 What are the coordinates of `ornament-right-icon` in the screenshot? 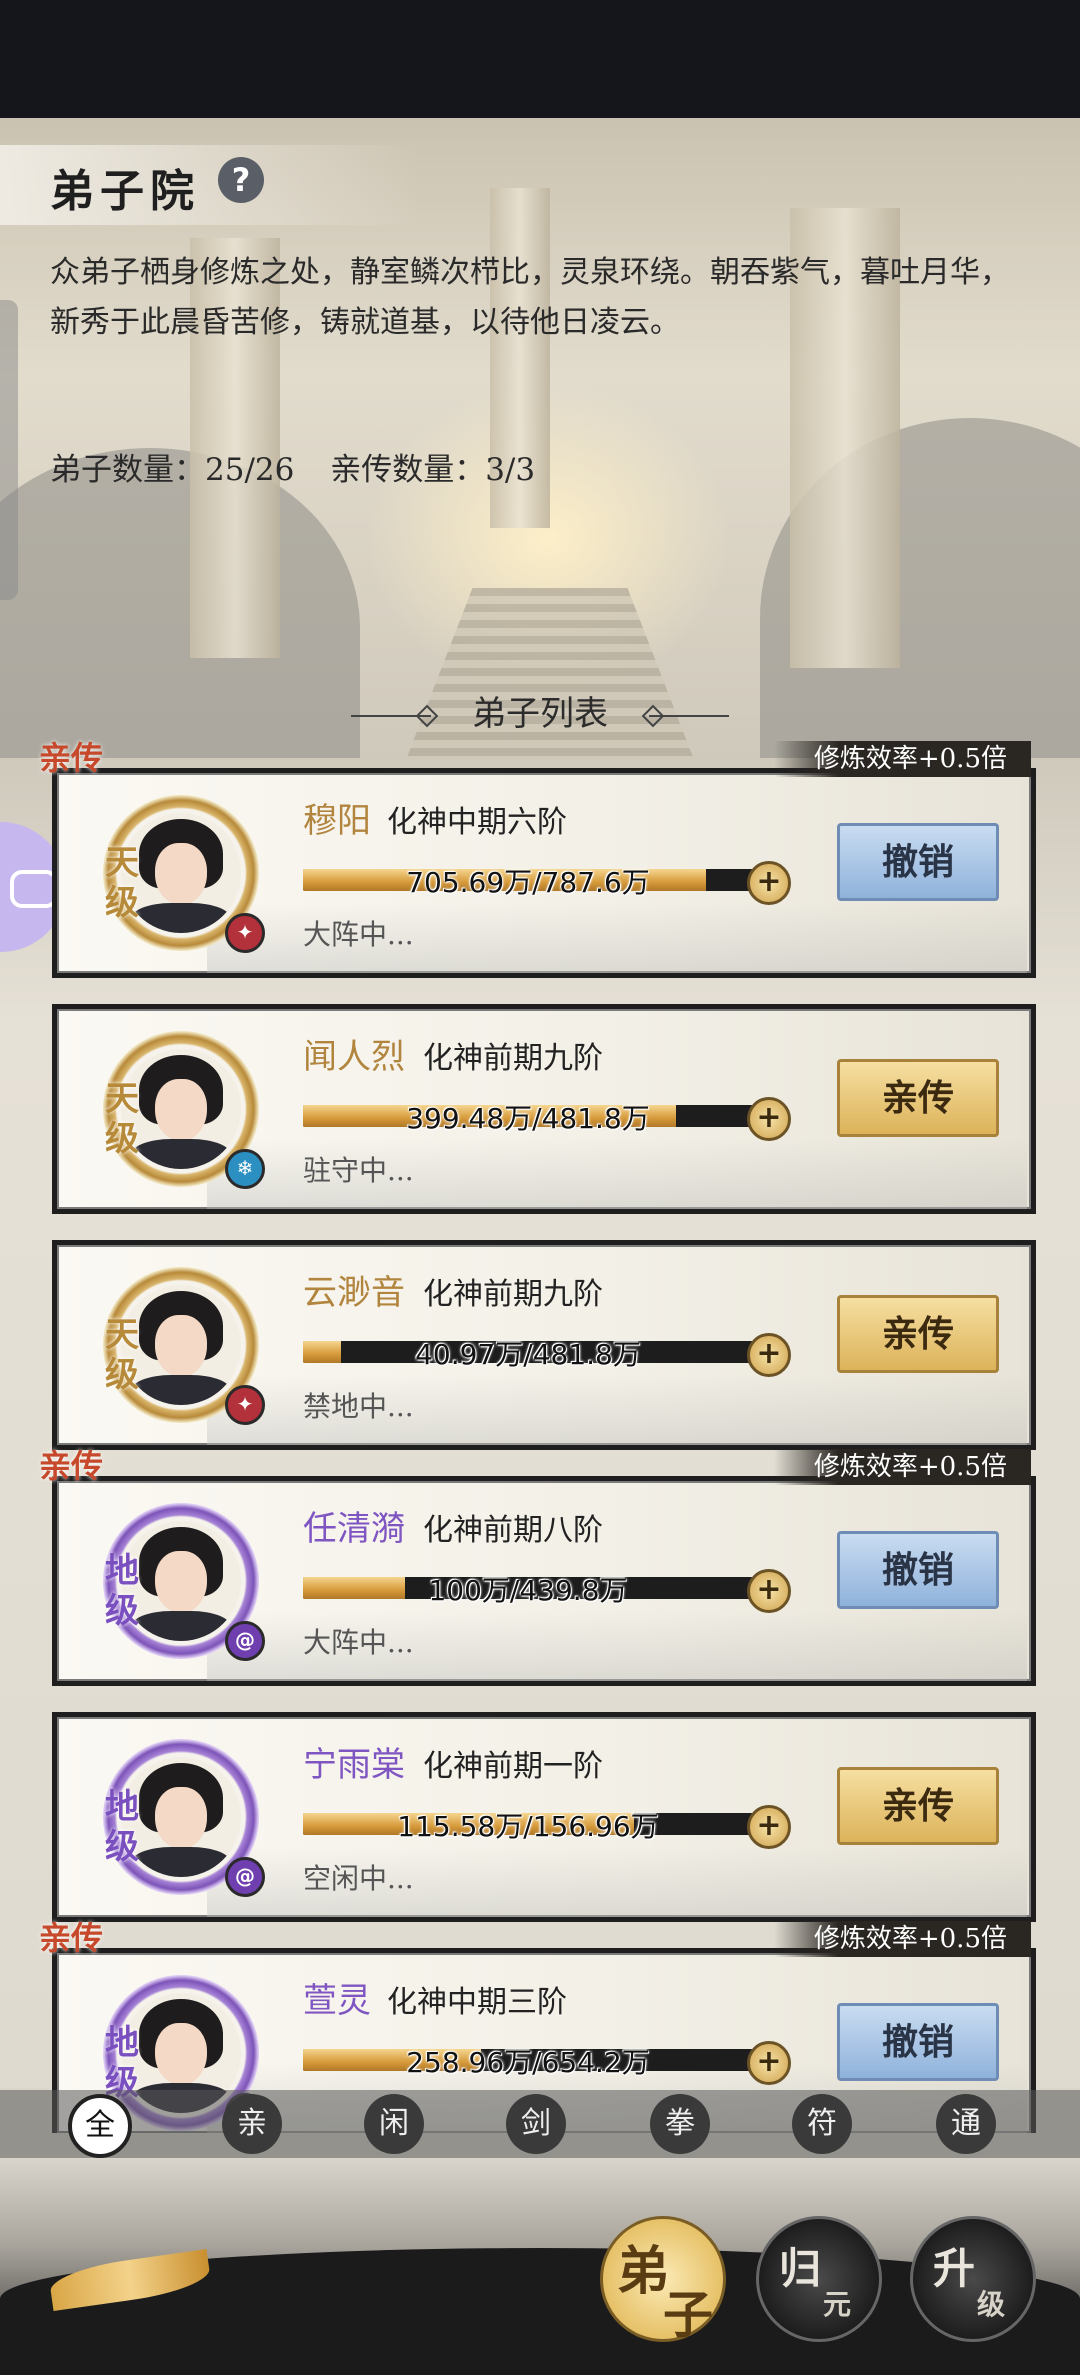 It's located at (688, 716).